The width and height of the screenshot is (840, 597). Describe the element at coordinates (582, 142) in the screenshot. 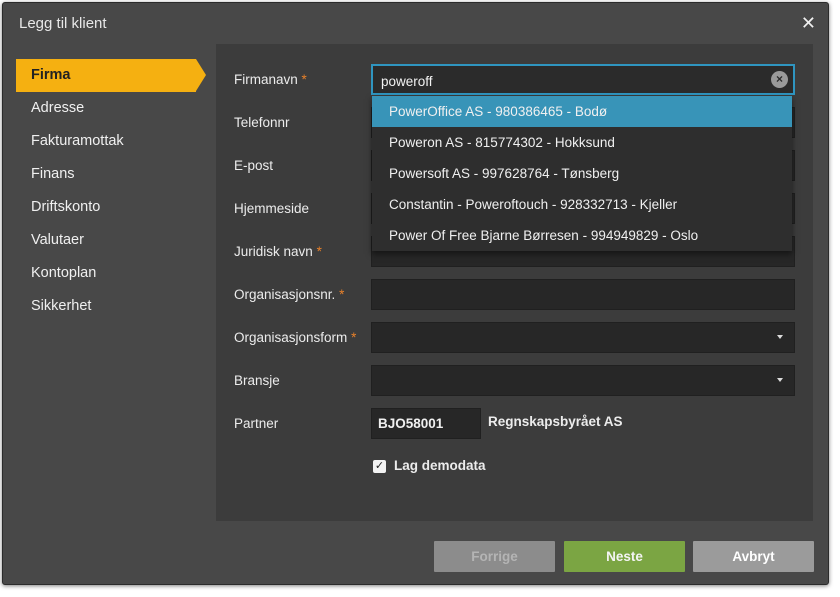

I see `suggestion-item: Poweron AS - 815774302 - Hokksund` at that location.